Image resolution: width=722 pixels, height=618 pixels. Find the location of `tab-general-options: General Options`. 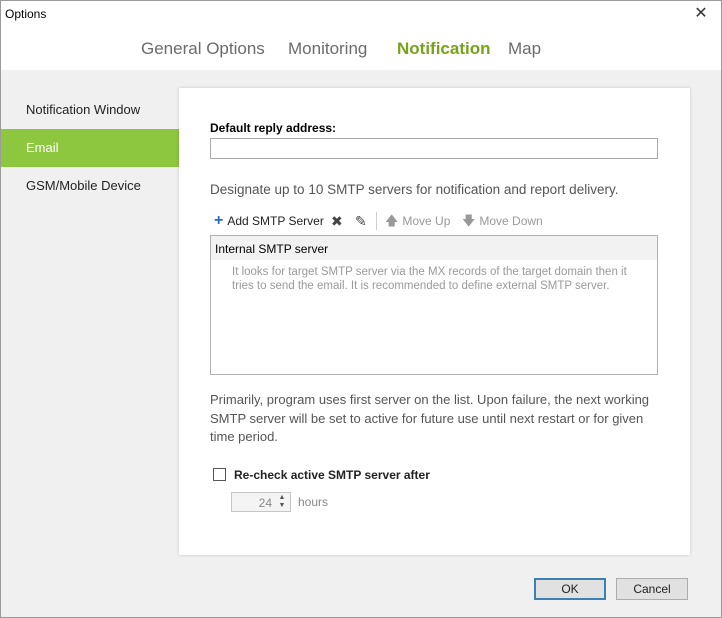

tab-general-options: General Options is located at coordinates (203, 49).